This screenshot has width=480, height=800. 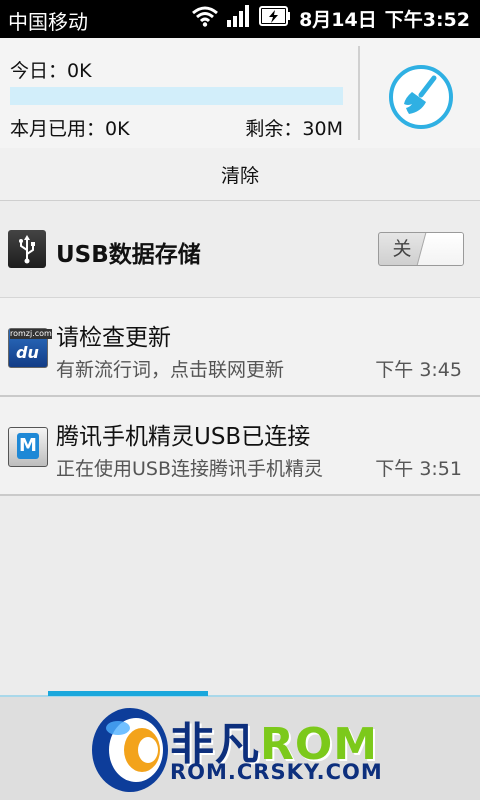 I want to click on notification-text: 有新流行词，点击联网更新, so click(x=170, y=370).